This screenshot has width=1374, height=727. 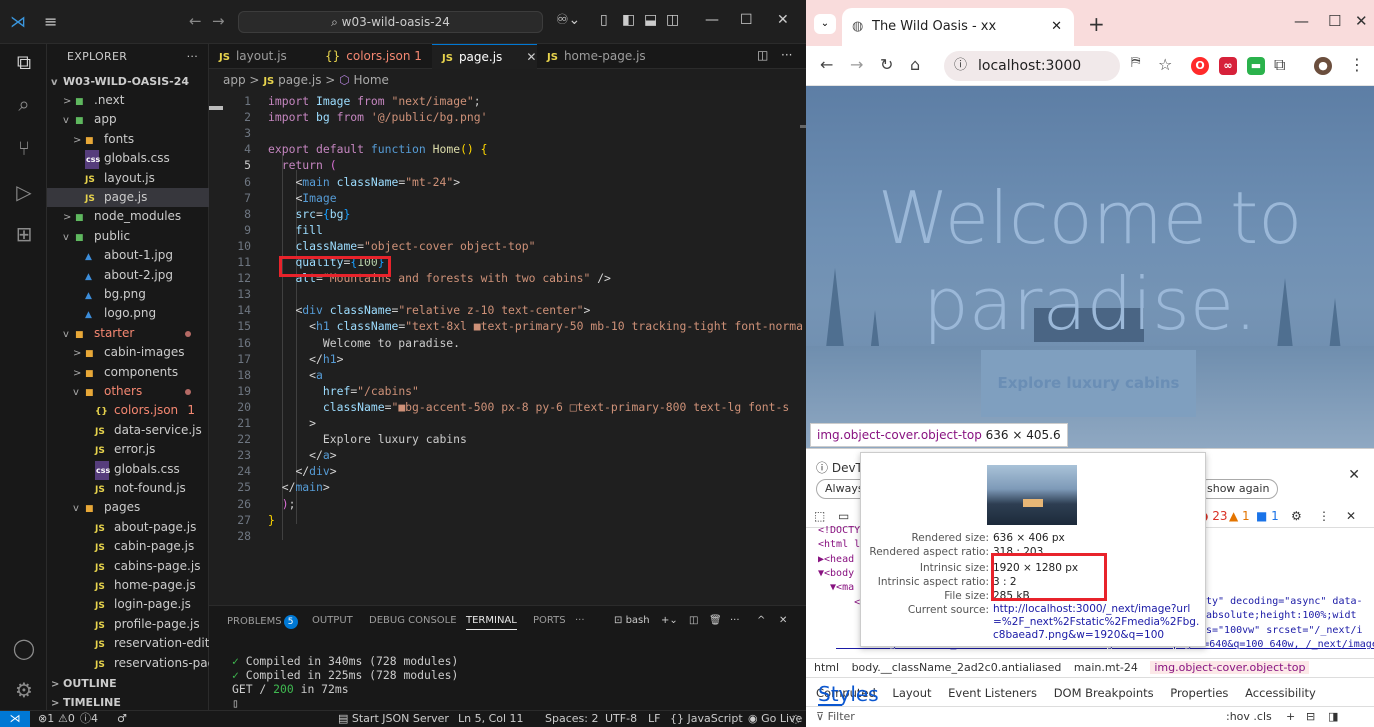 What do you see at coordinates (1238, 489) in the screenshot?
I see `dont-show-again-button: show again` at bounding box center [1238, 489].